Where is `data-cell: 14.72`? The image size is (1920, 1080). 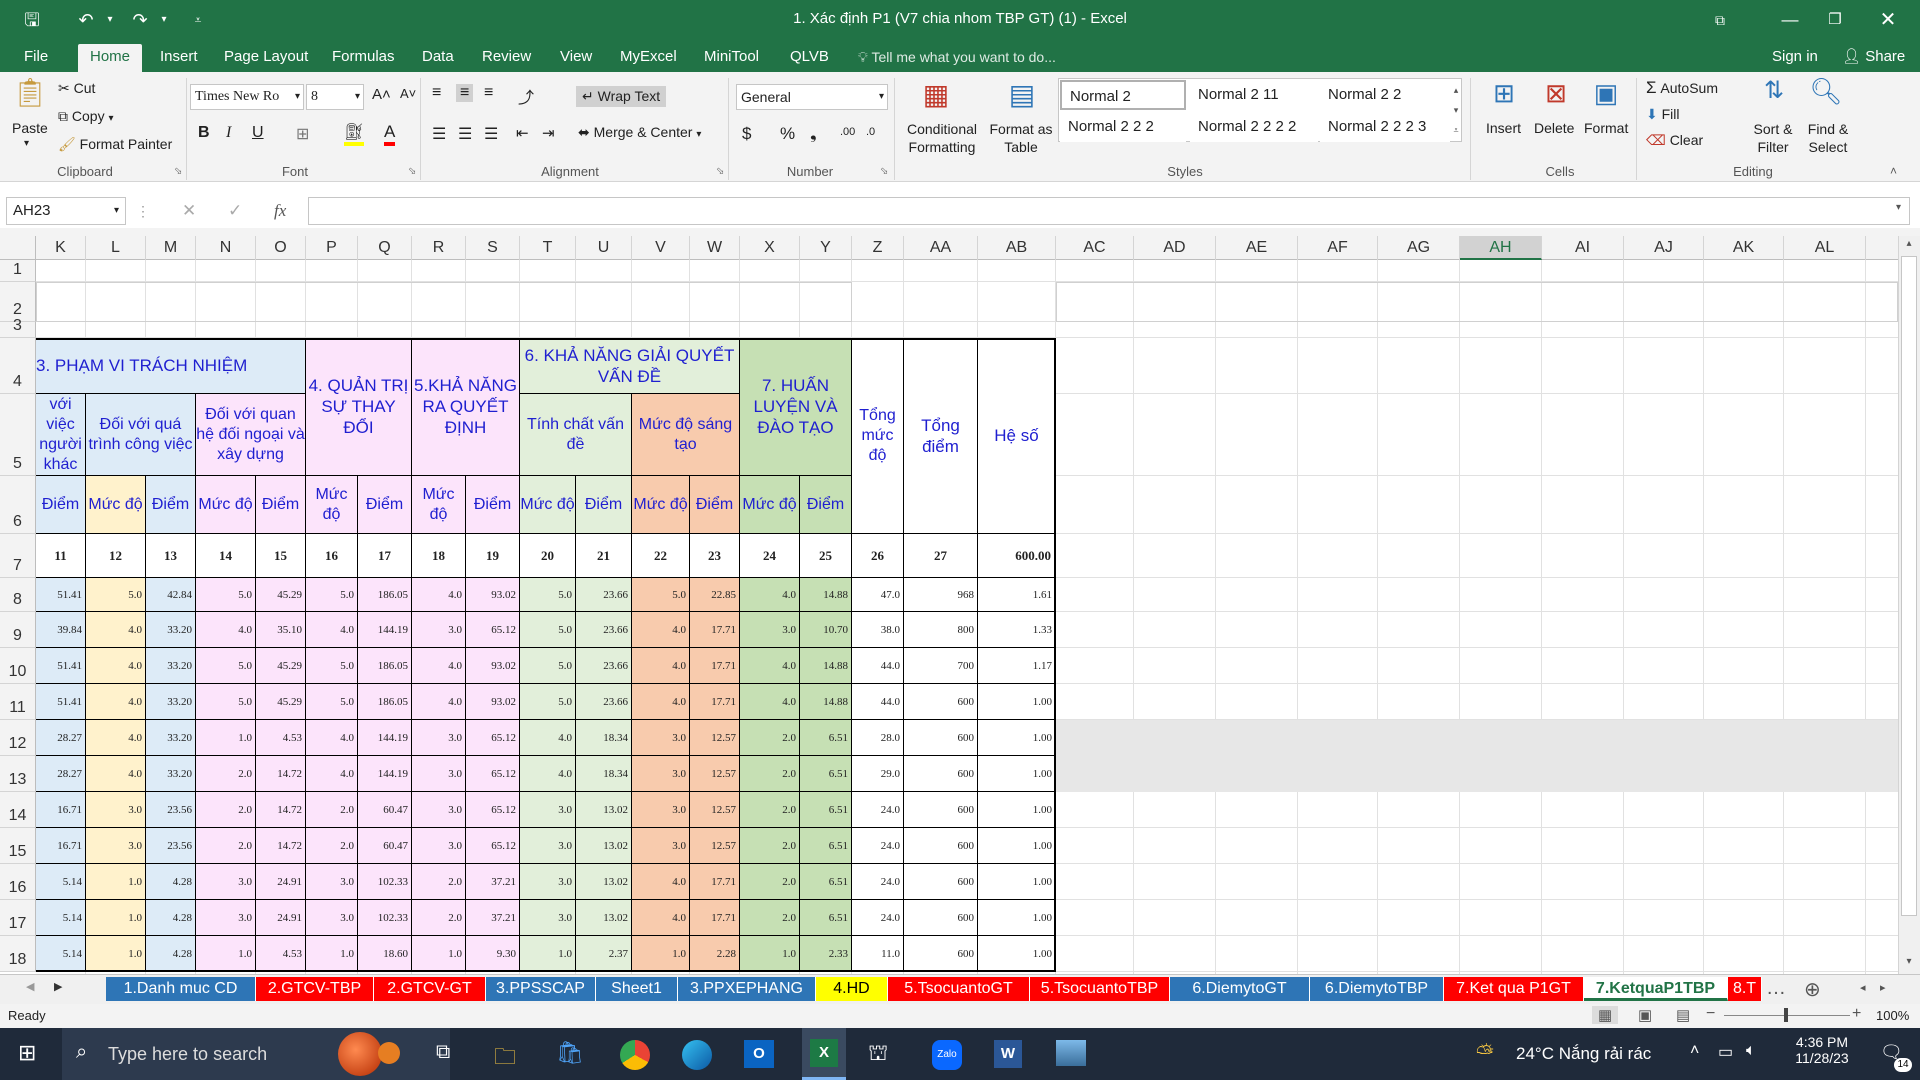
data-cell: 14.72 is located at coordinates (281, 846).